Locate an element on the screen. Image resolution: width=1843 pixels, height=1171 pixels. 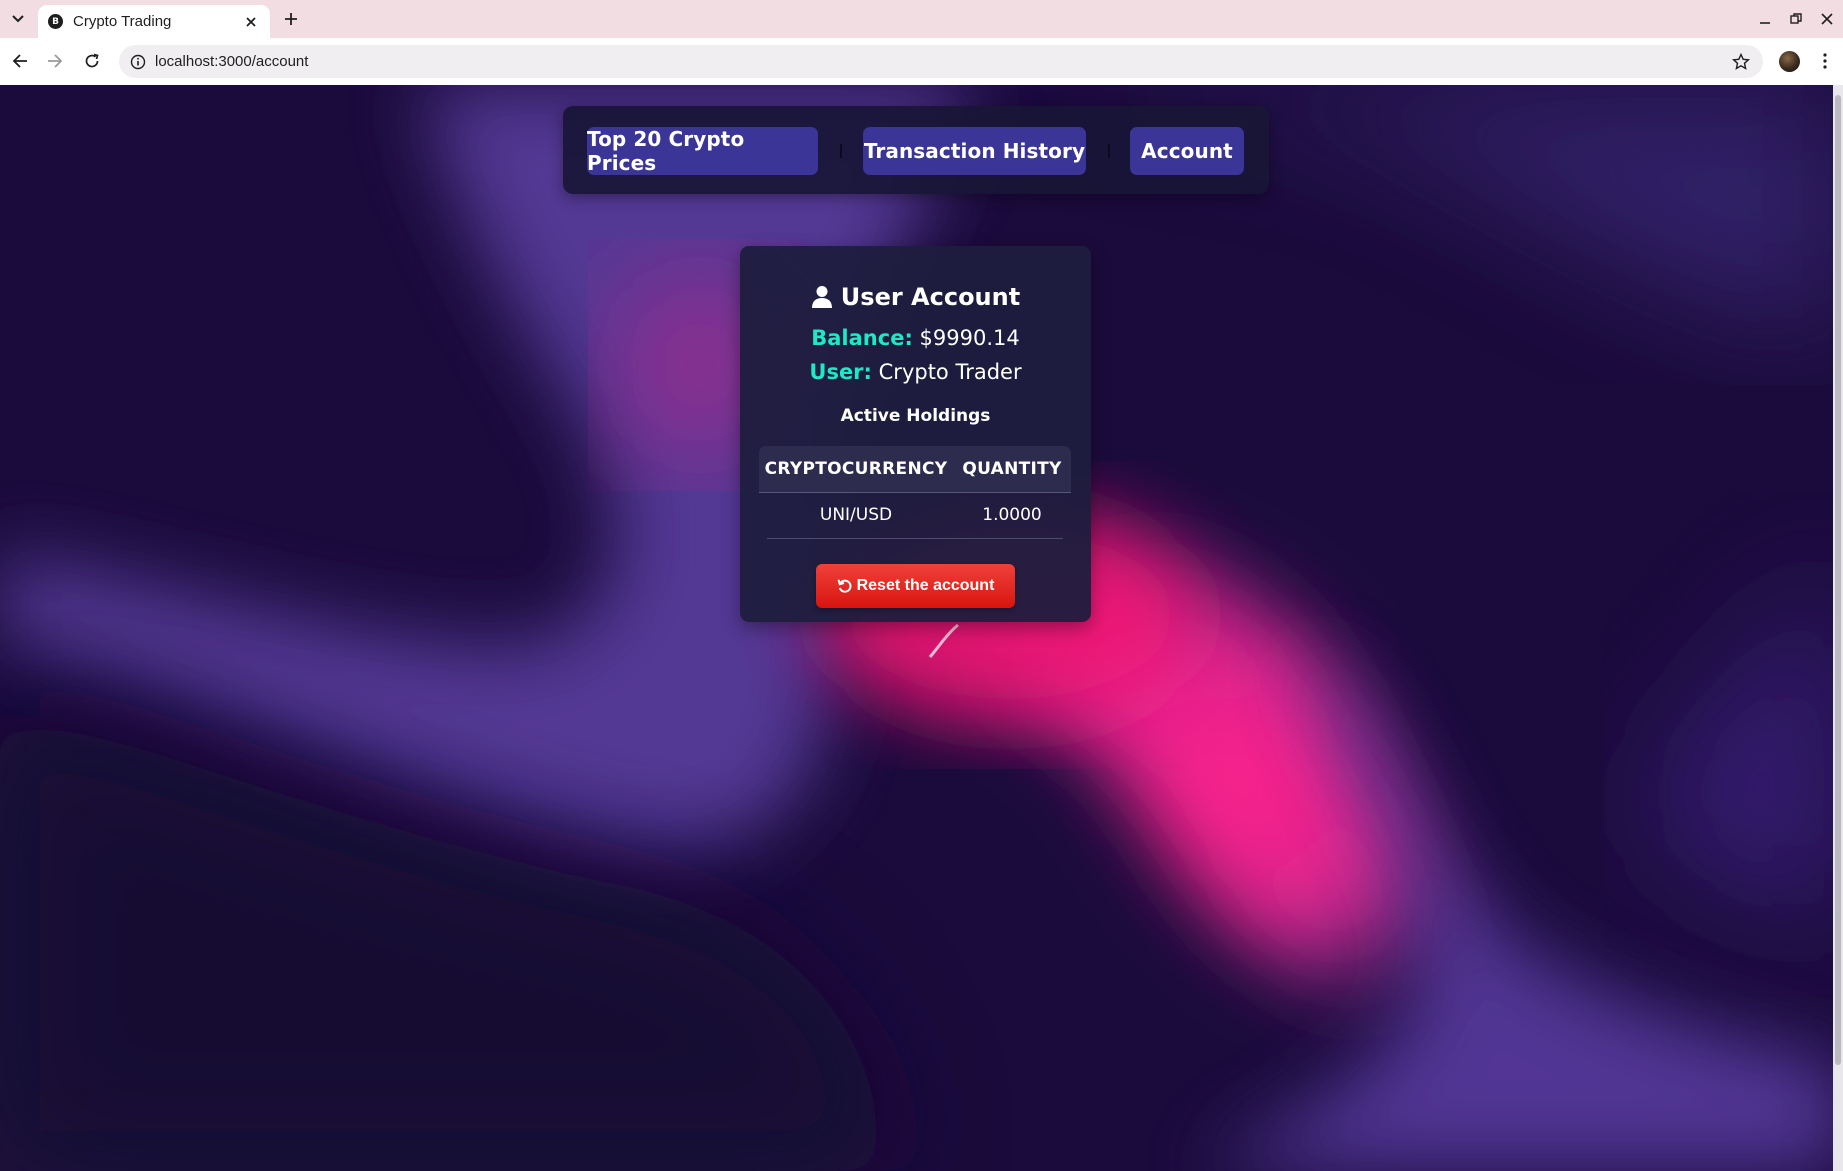
reset-account-button: Reset the account is located at coordinates (915, 586).